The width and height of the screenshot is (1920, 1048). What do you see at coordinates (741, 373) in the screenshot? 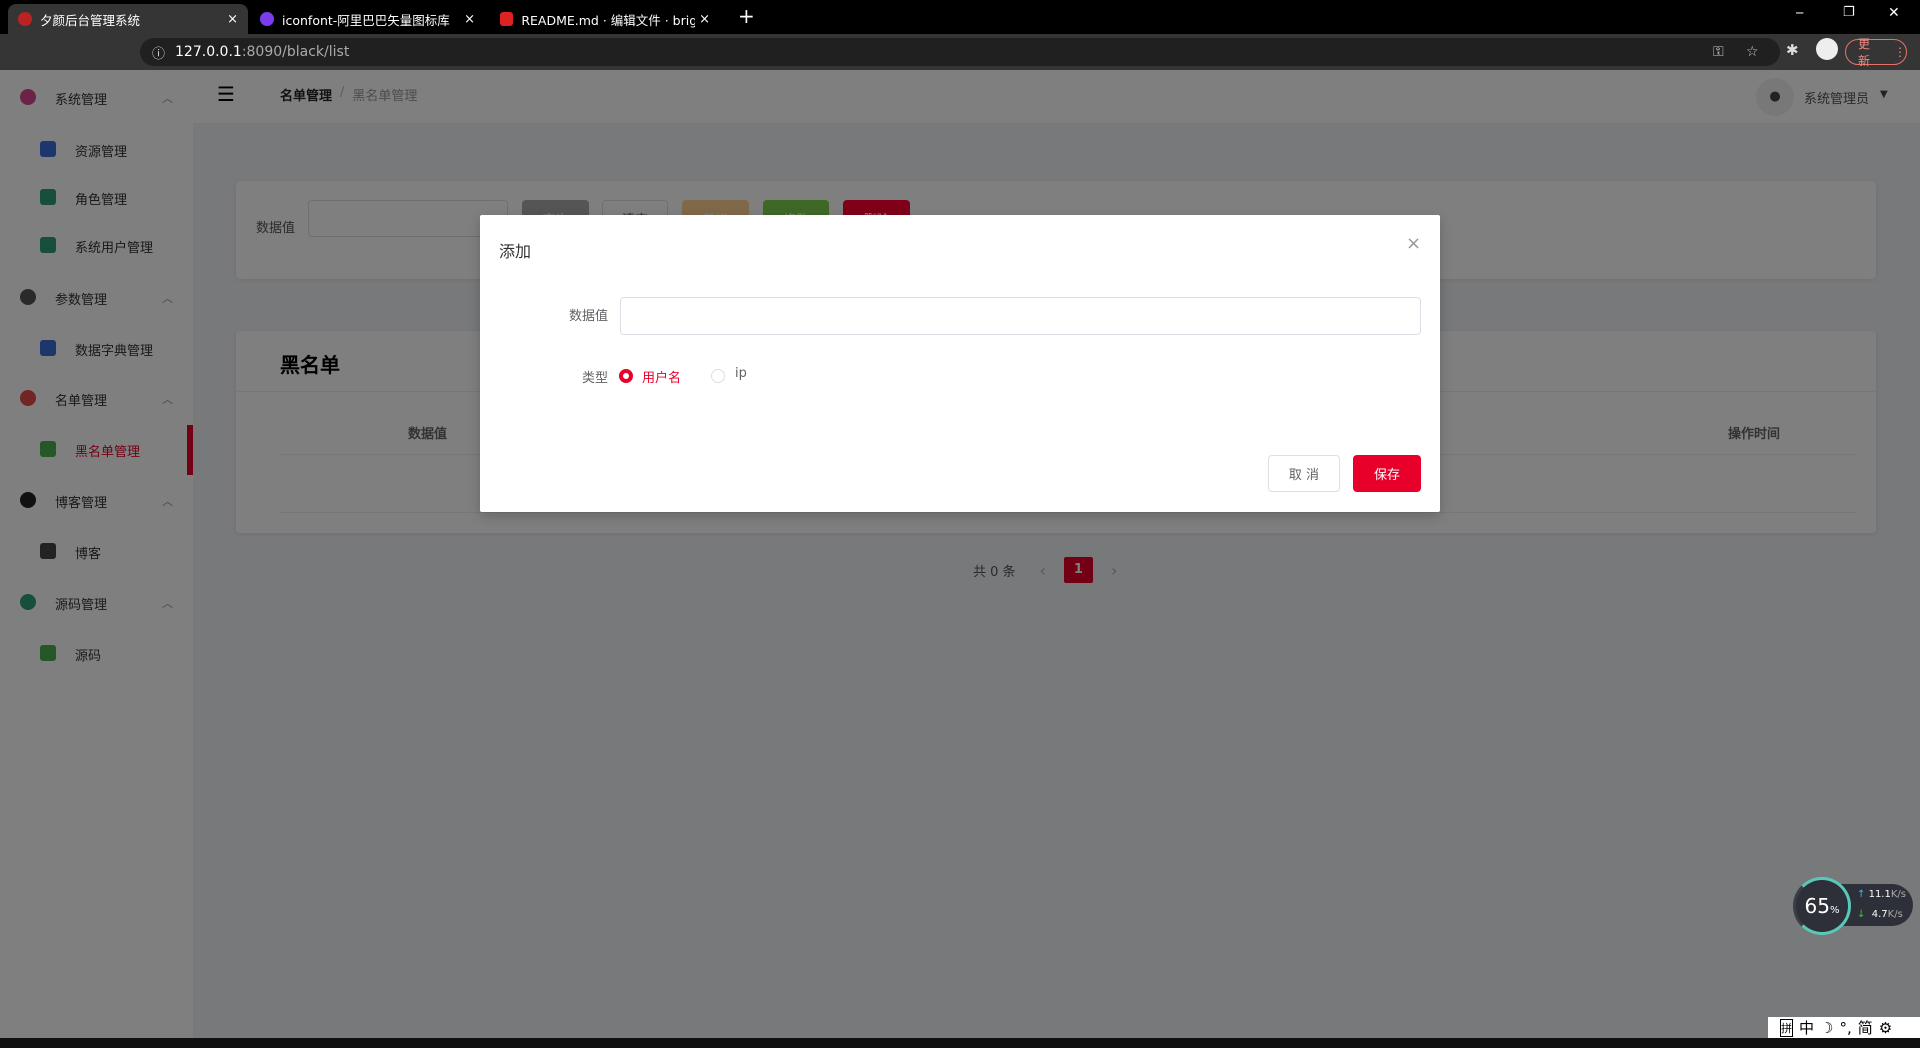
I see `radio-ip-label: ip` at bounding box center [741, 373].